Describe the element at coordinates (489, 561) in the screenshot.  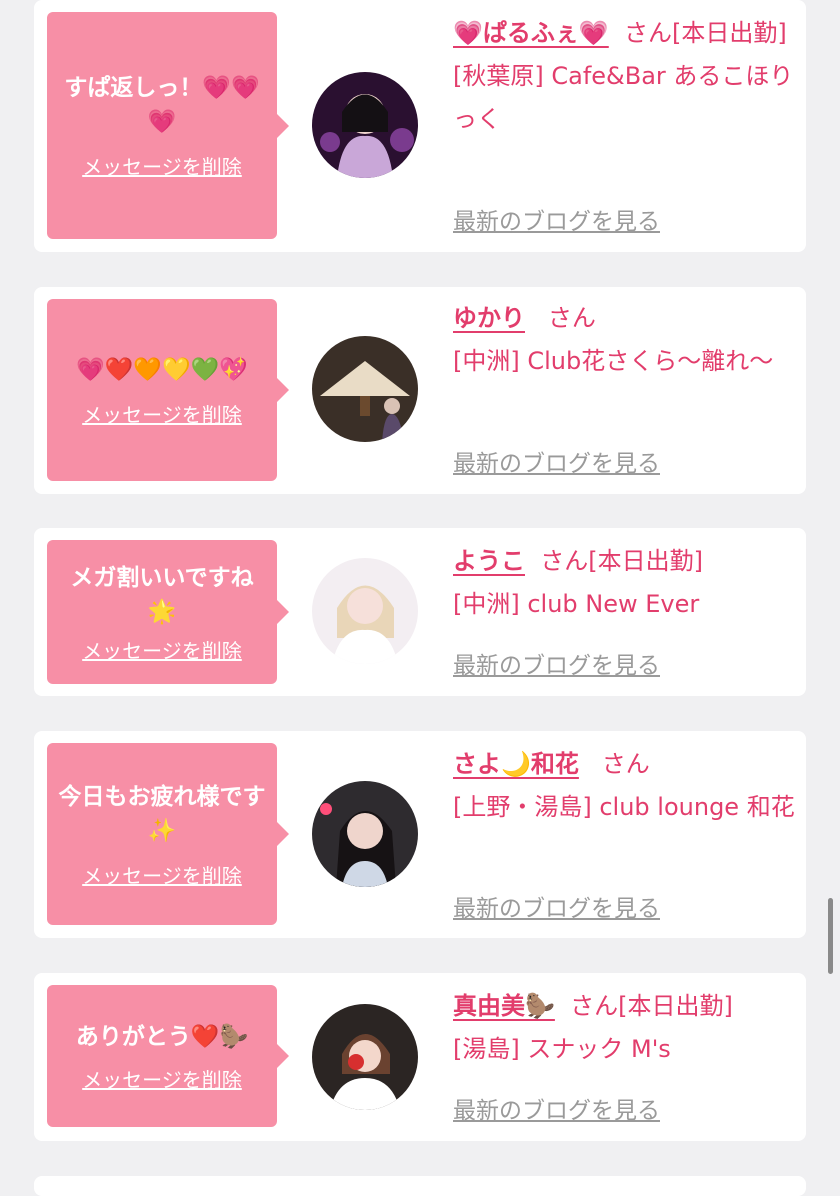
I see `cast-name-link: ようこ` at that location.